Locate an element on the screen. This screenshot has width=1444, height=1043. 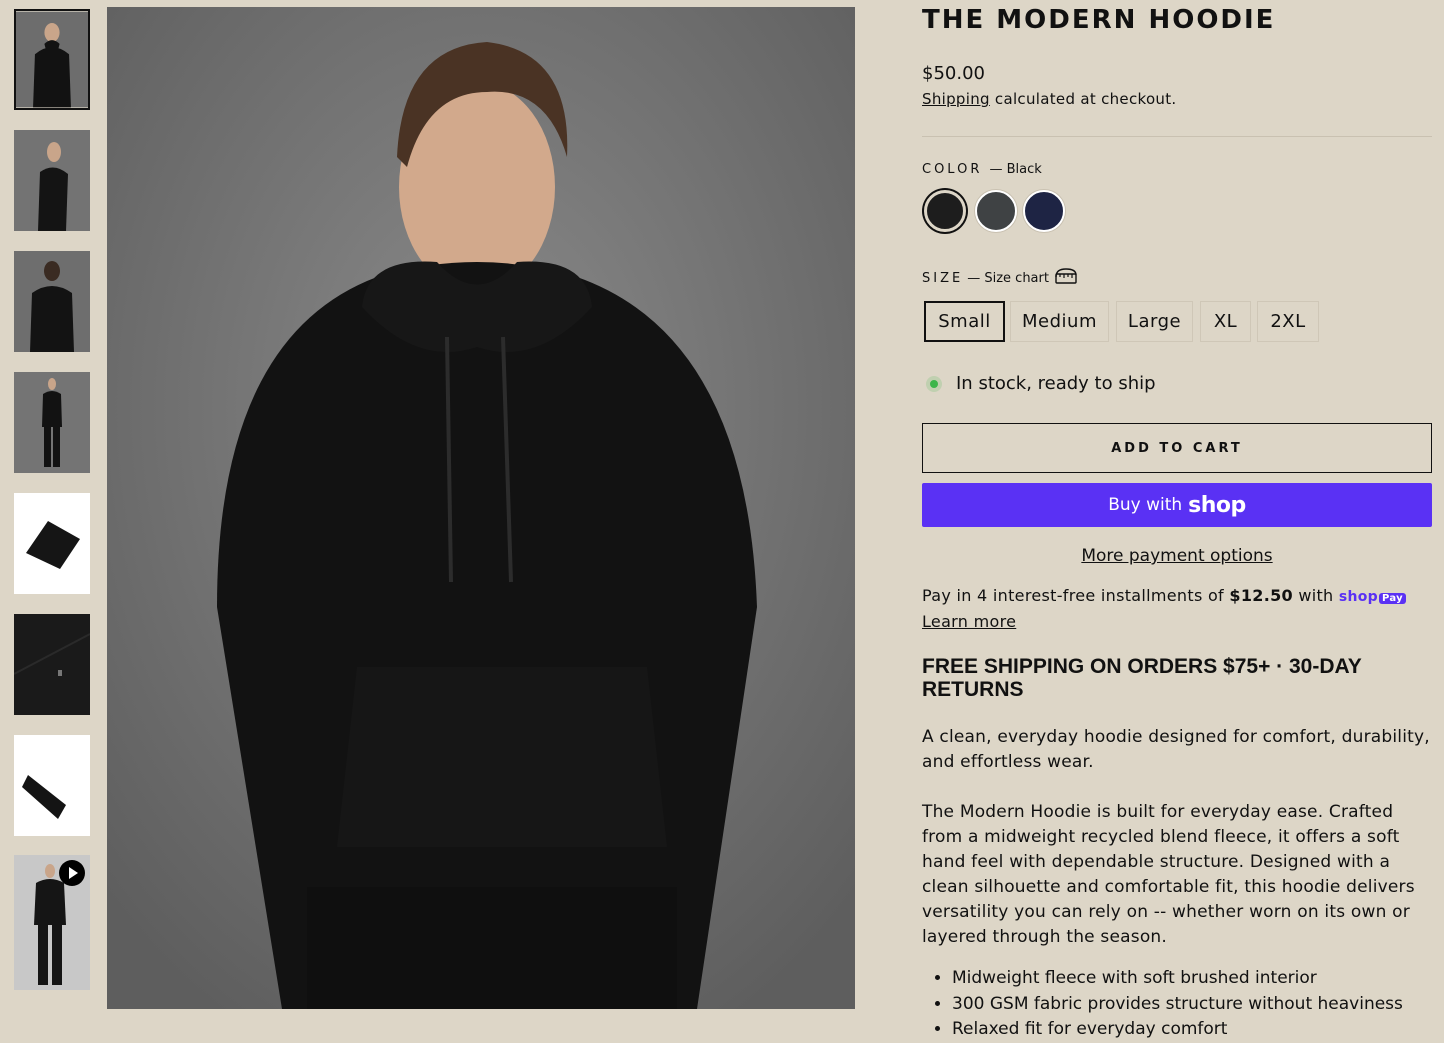
stock-status: In stock, ready to ship is located at coordinates (1039, 383).